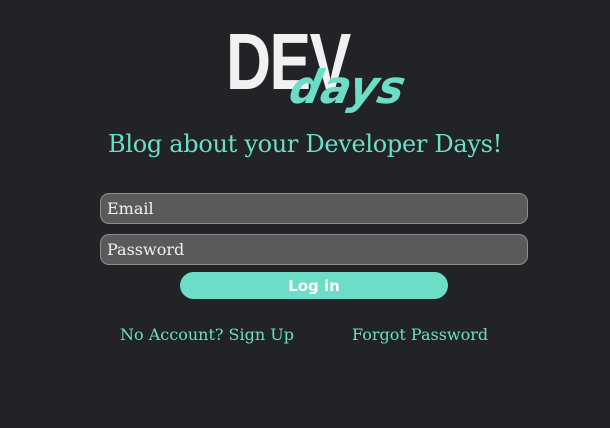  I want to click on logo-days-text: days, so click(347, 87).